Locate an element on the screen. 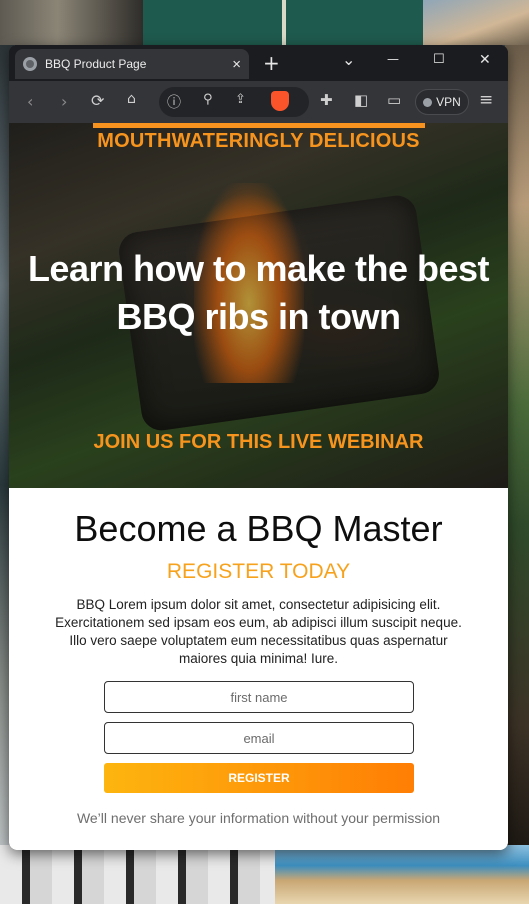 This screenshot has width=529, height=904. bookmark-icon: ⌂ is located at coordinates (131, 99).